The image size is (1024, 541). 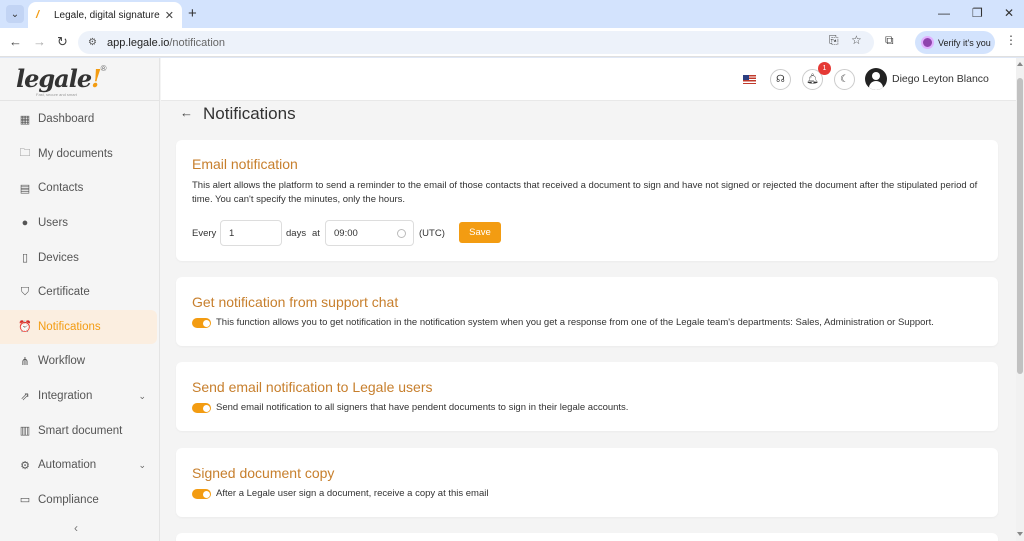 What do you see at coordinates (186, 112) in the screenshot?
I see `back-arrow-icon: ←` at bounding box center [186, 112].